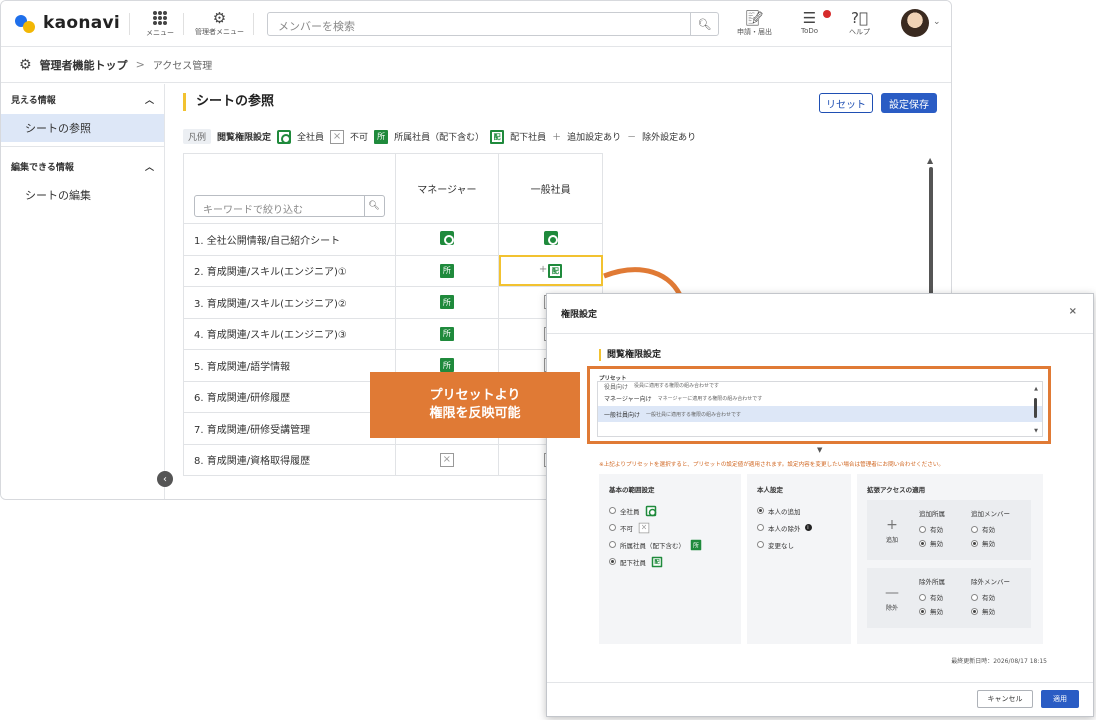 The height and width of the screenshot is (720, 1096). Describe the element at coordinates (67, 23) in the screenshot. I see `kaonavi-logo: kaonavi` at that location.